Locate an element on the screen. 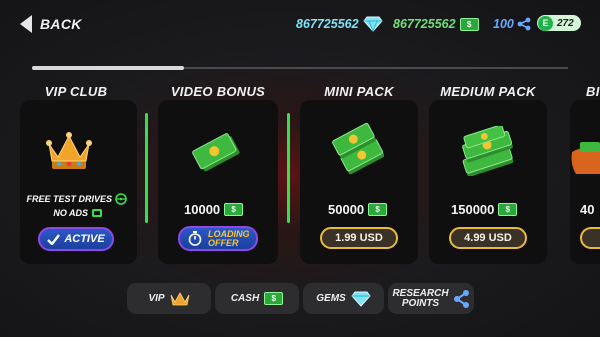 This screenshot has height=337, width=600. gems-balance: 867725562 is located at coordinates (339, 24).